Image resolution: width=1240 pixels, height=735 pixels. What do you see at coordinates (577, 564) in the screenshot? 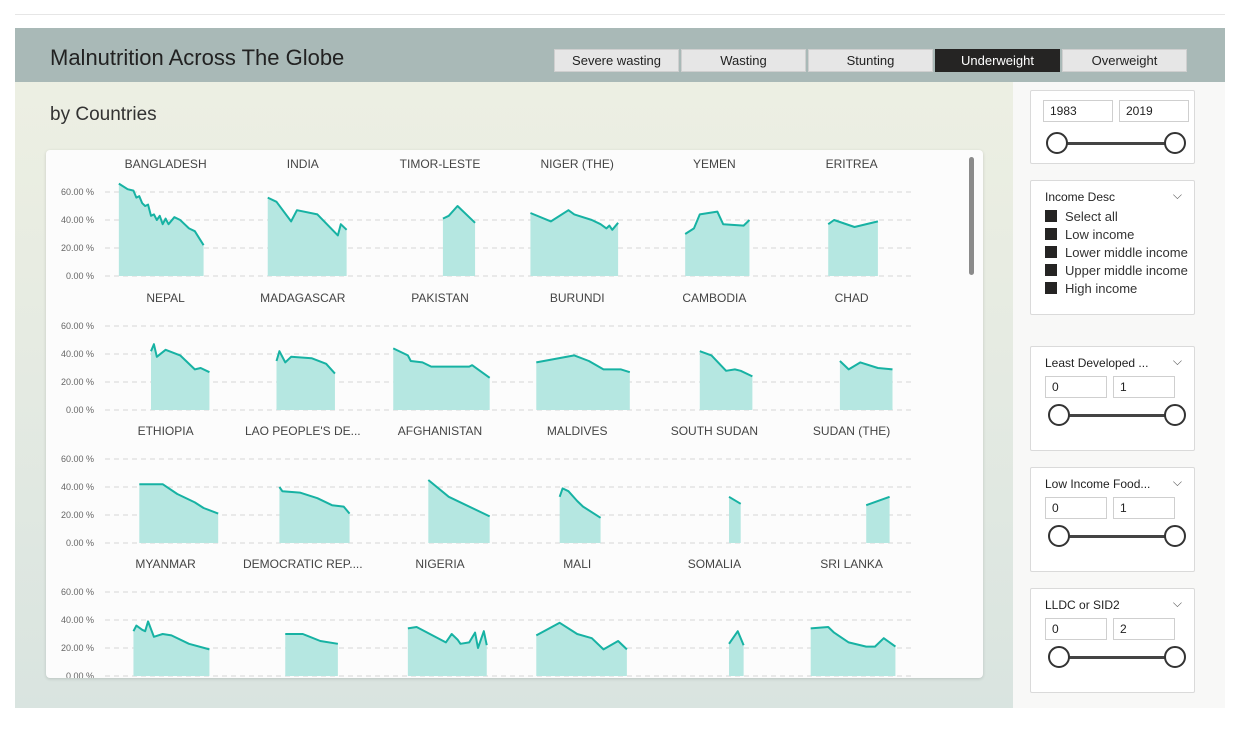
I see `panel-title: MALI` at bounding box center [577, 564].